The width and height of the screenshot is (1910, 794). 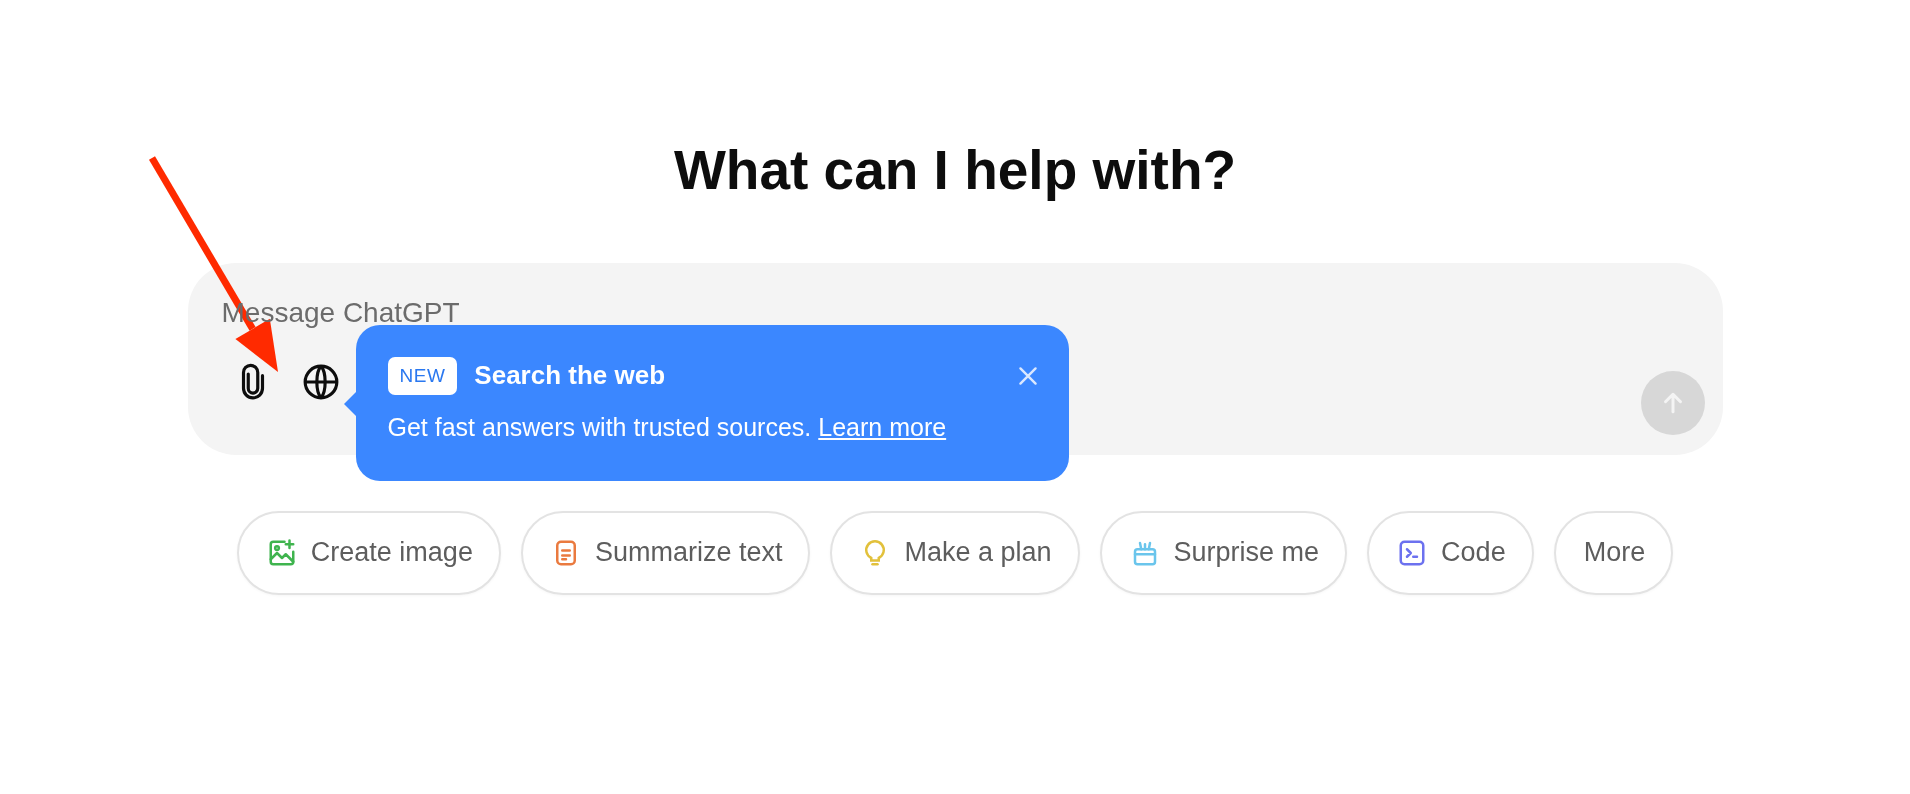 I want to click on globe-icon, so click(x=320, y=381).